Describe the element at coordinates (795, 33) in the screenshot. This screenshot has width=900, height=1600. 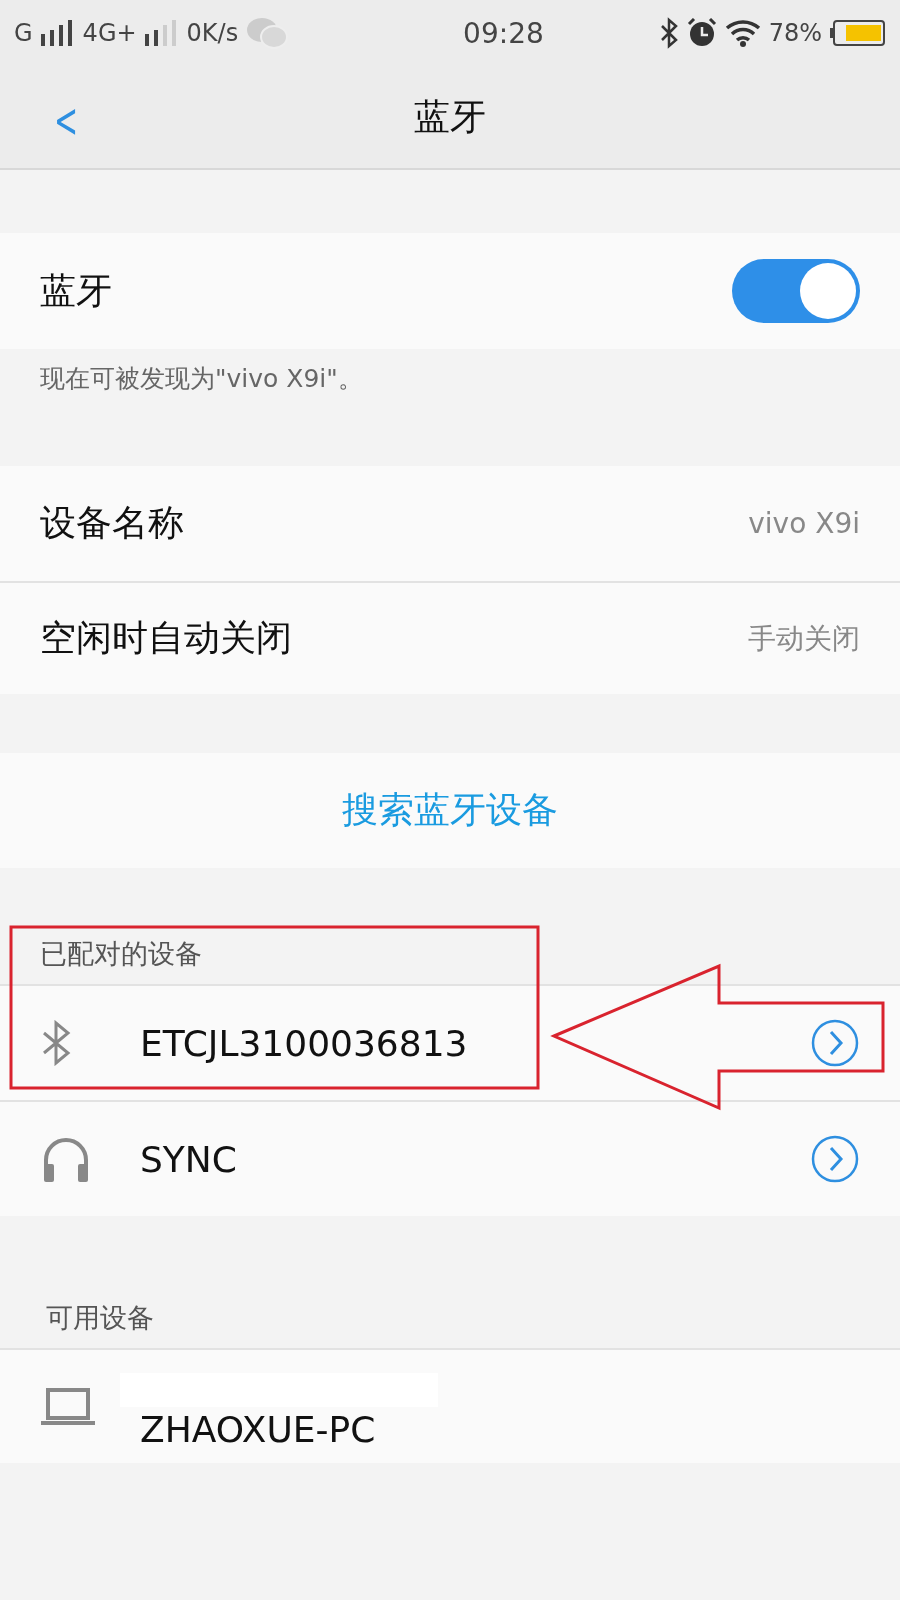
I see `battery-percent: 78%` at that location.